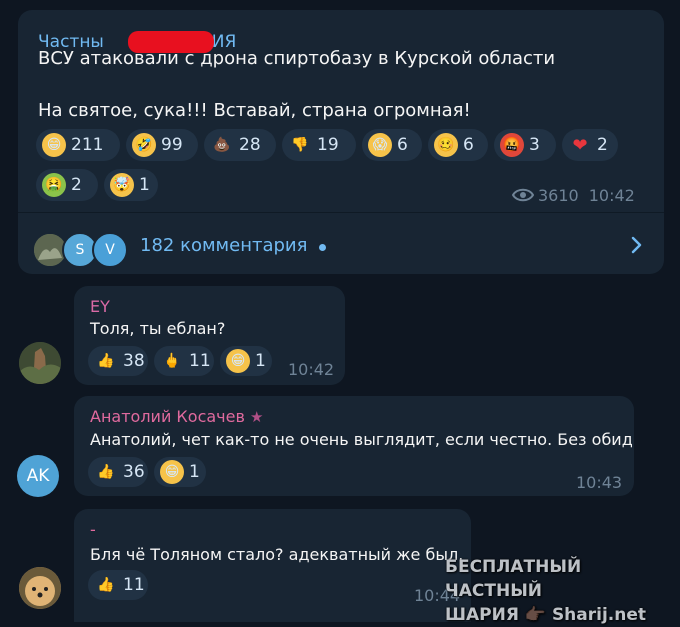 This screenshot has height=627, width=680. Describe the element at coordinates (534, 145) in the screenshot. I see `reaction-count: 3` at that location.